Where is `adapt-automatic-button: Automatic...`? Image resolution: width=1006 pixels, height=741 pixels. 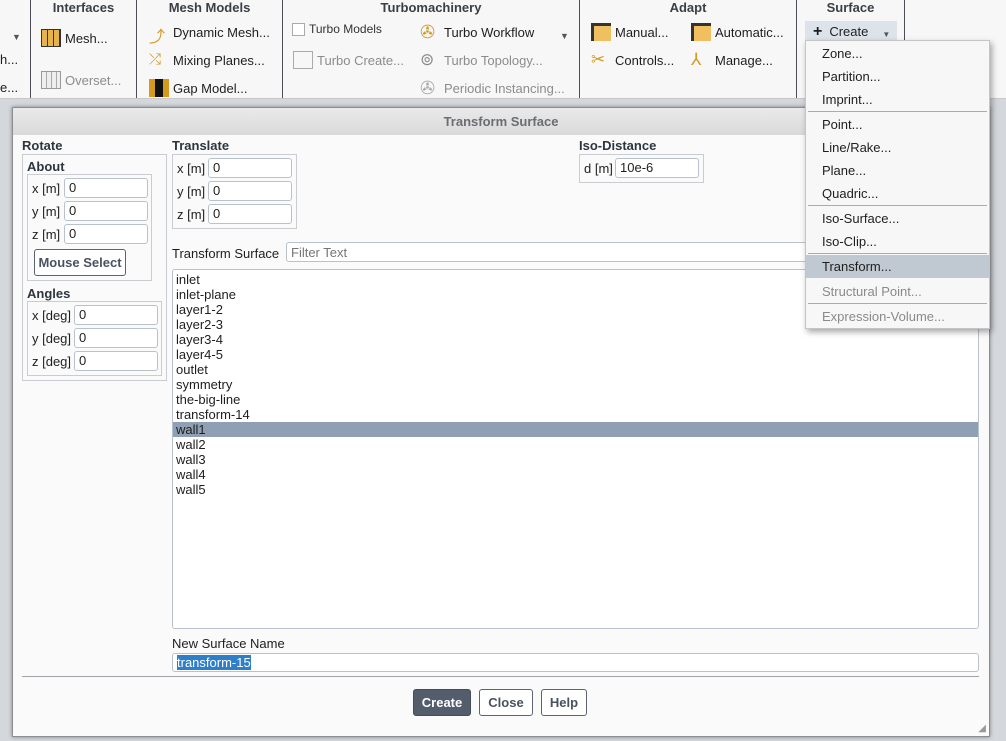
adapt-automatic-button: Automatic... is located at coordinates (737, 32).